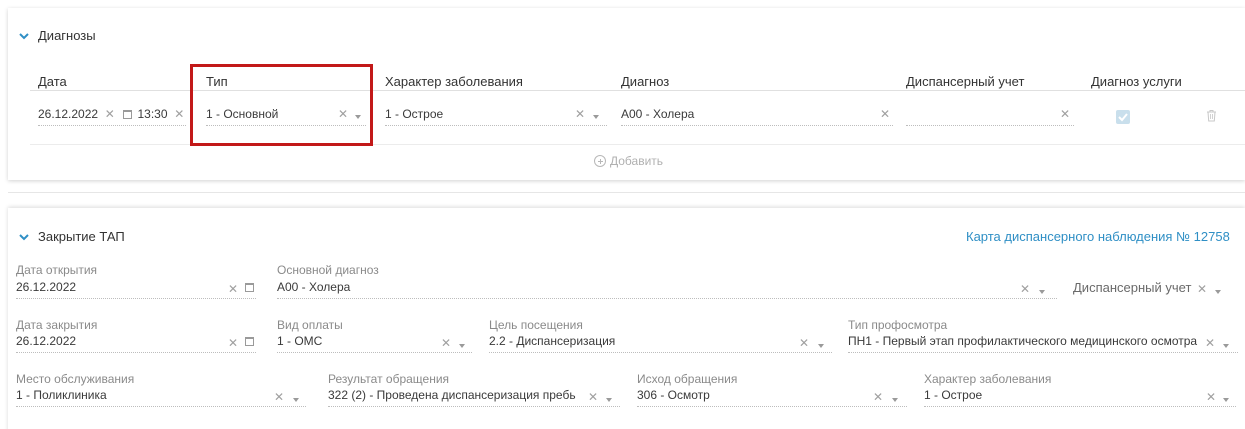 The image size is (1245, 429). What do you see at coordinates (61, 395) in the screenshot?
I see `place-value: 1 - Поликлиника` at bounding box center [61, 395].